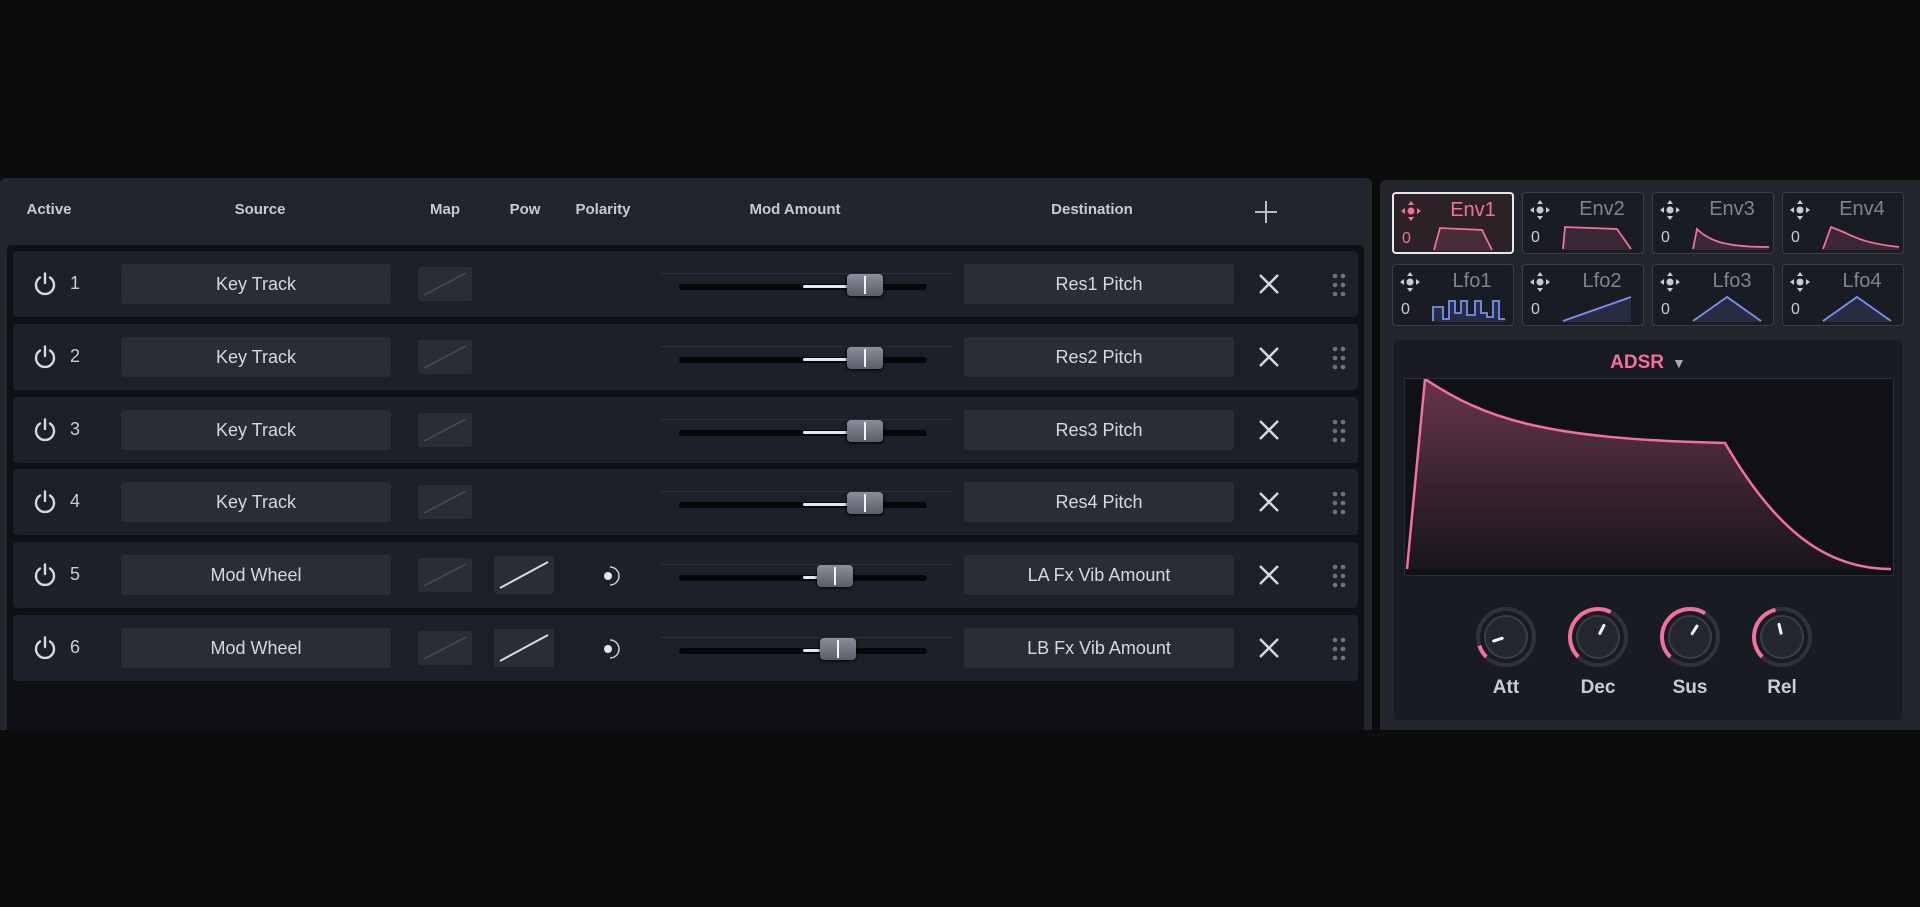  What do you see at coordinates (260, 209) in the screenshot?
I see `header-source: Source` at bounding box center [260, 209].